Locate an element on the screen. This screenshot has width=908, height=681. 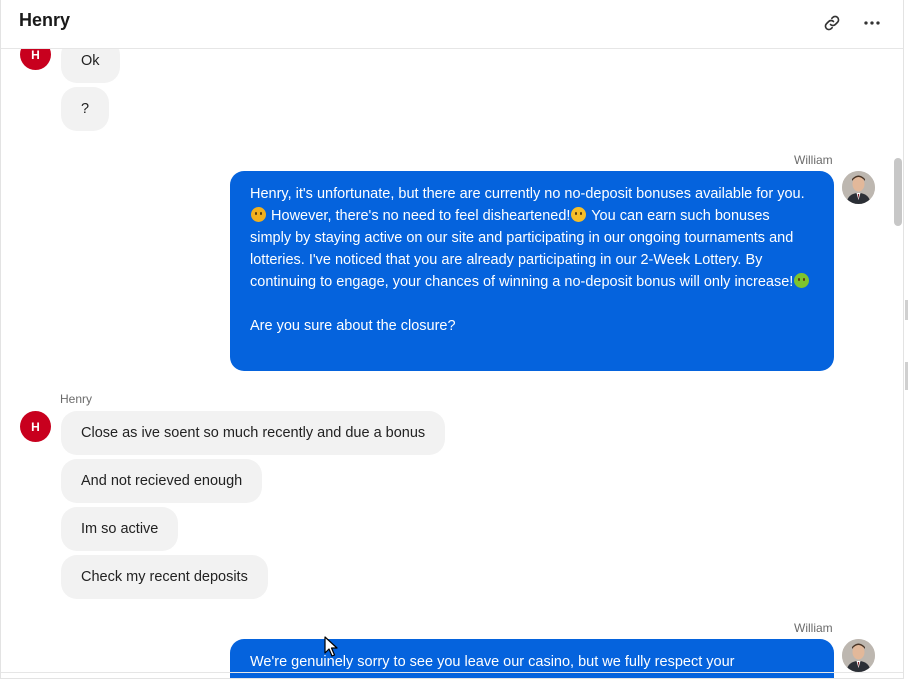
customer-avatar: H is located at coordinates (35, 426).